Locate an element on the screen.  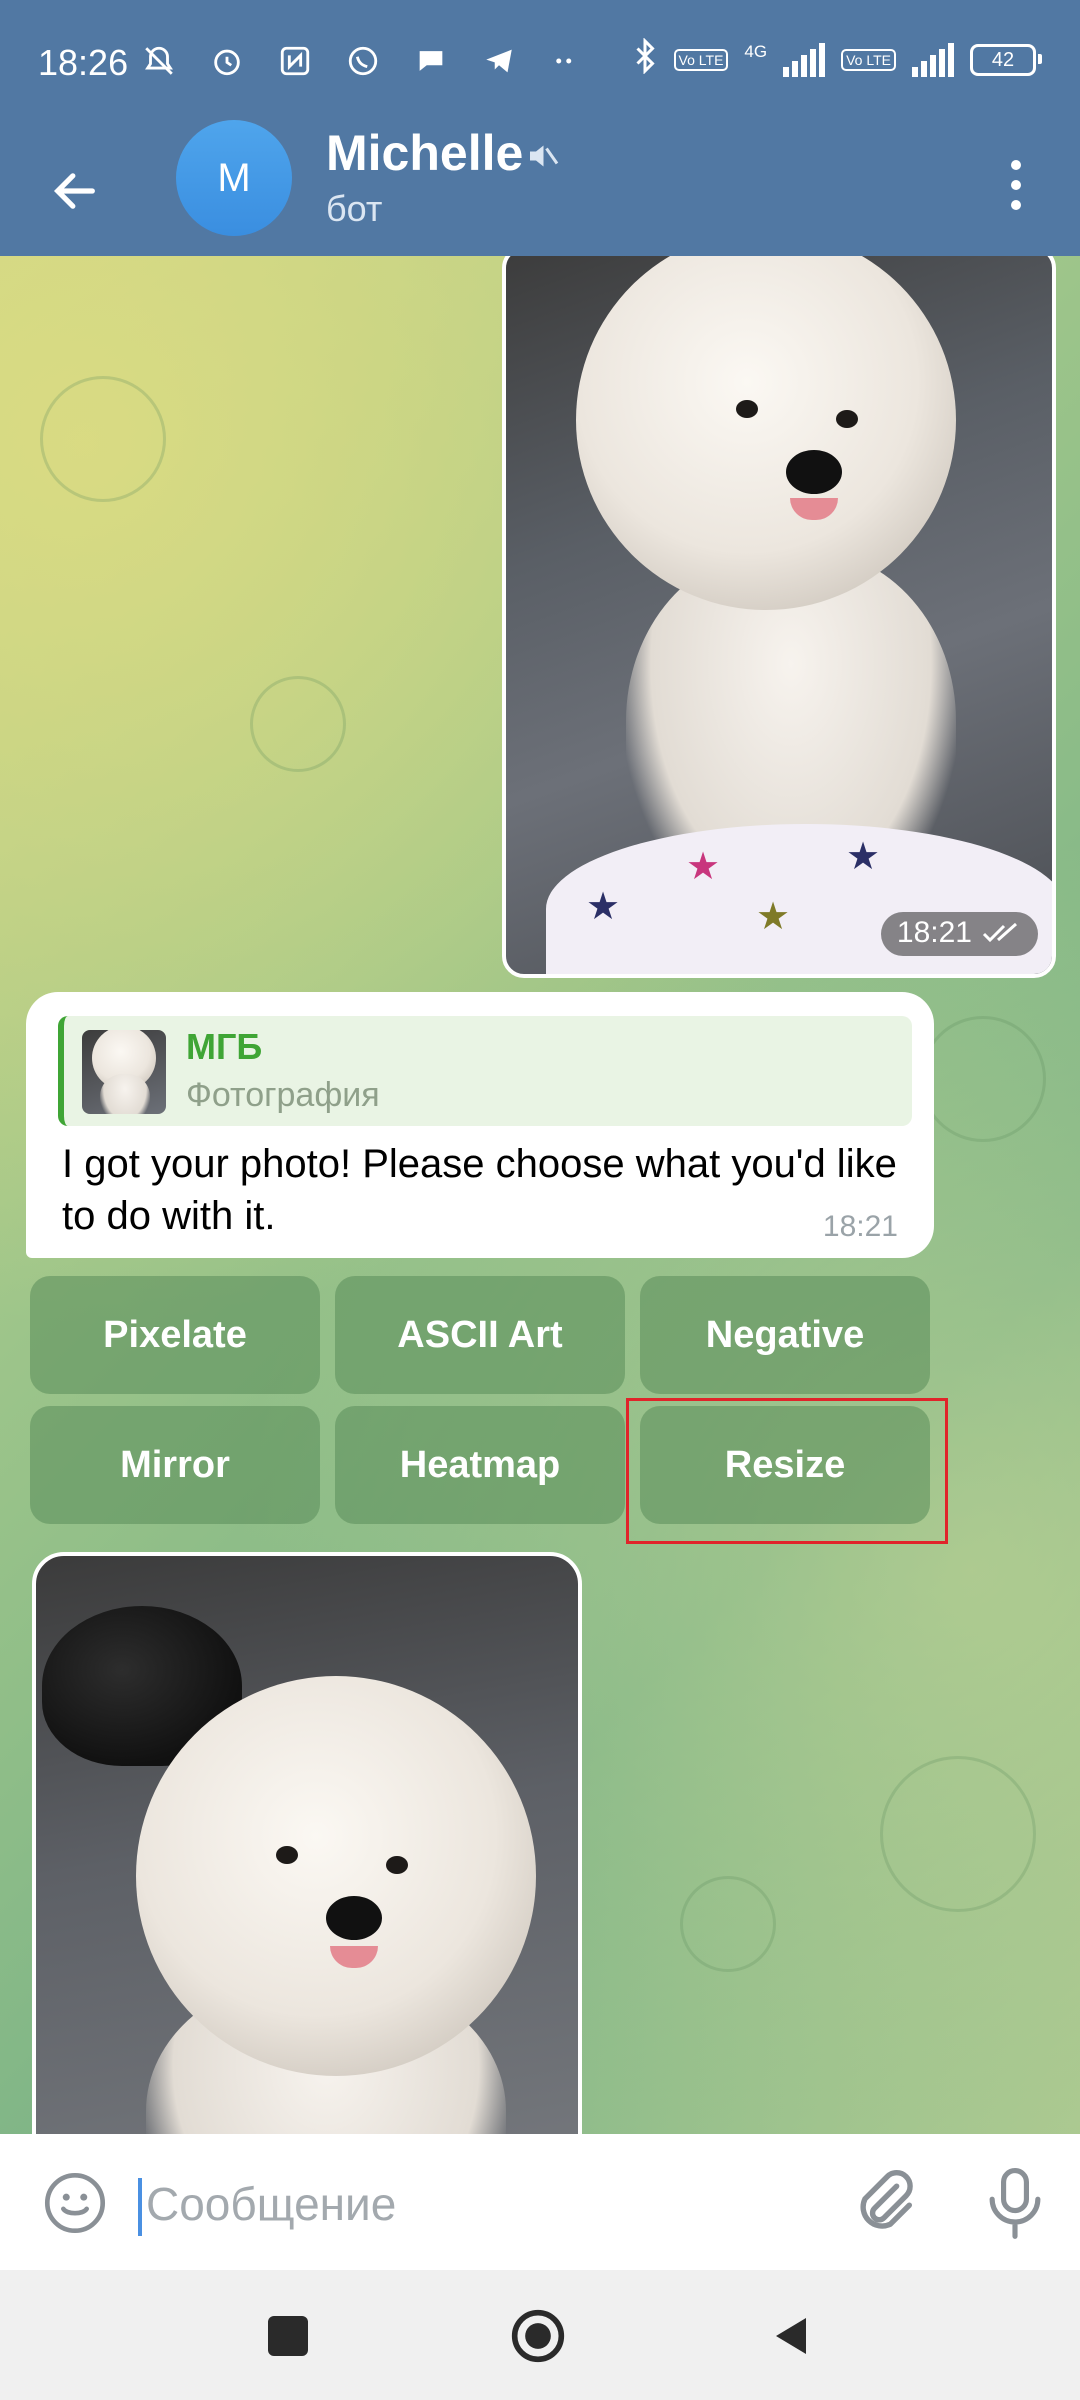
message-time: 18:21 is located at coordinates (860, 1226).